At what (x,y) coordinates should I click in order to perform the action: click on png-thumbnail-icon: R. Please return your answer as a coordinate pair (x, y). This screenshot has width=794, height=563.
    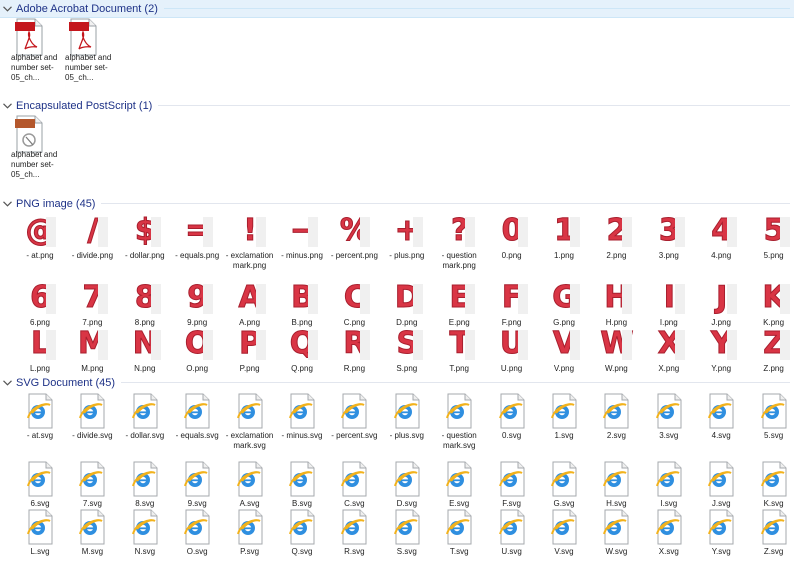
    Looking at the image, I should click on (354, 344).